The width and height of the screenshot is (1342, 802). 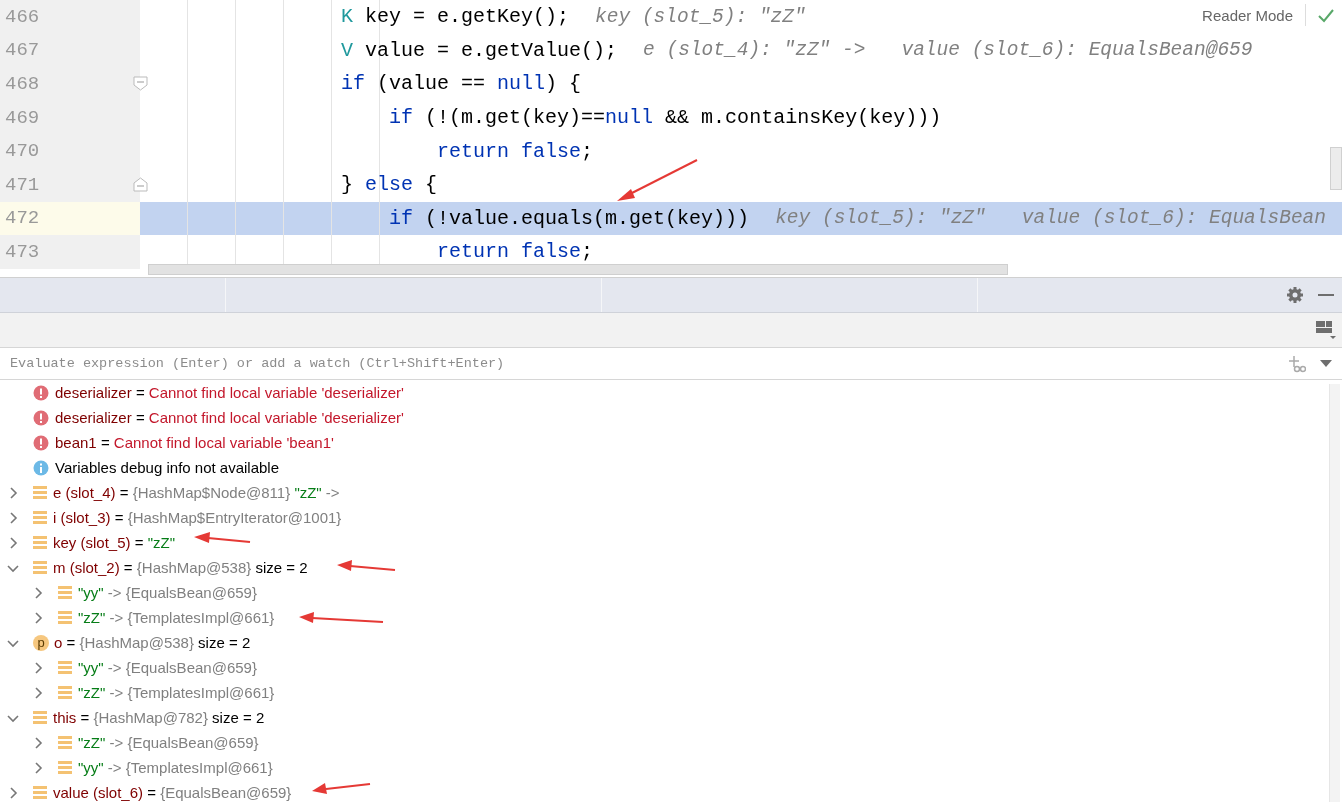 I want to click on code-text: V value = e.getValue();, so click(x=479, y=50).